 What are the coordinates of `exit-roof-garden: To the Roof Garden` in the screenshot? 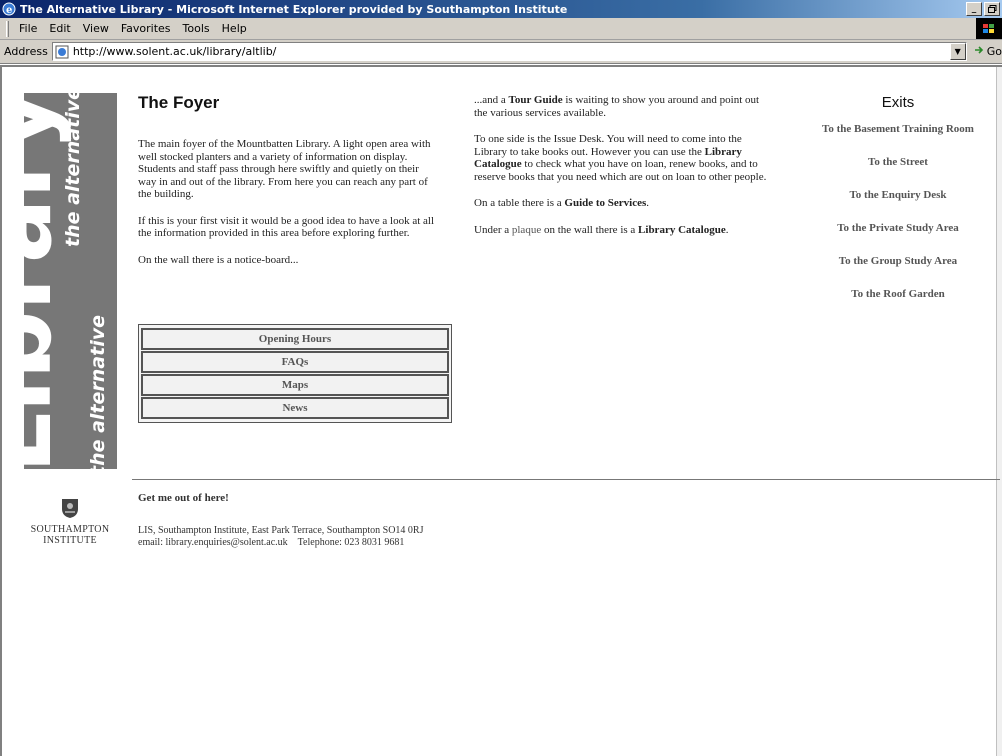 It's located at (898, 302).